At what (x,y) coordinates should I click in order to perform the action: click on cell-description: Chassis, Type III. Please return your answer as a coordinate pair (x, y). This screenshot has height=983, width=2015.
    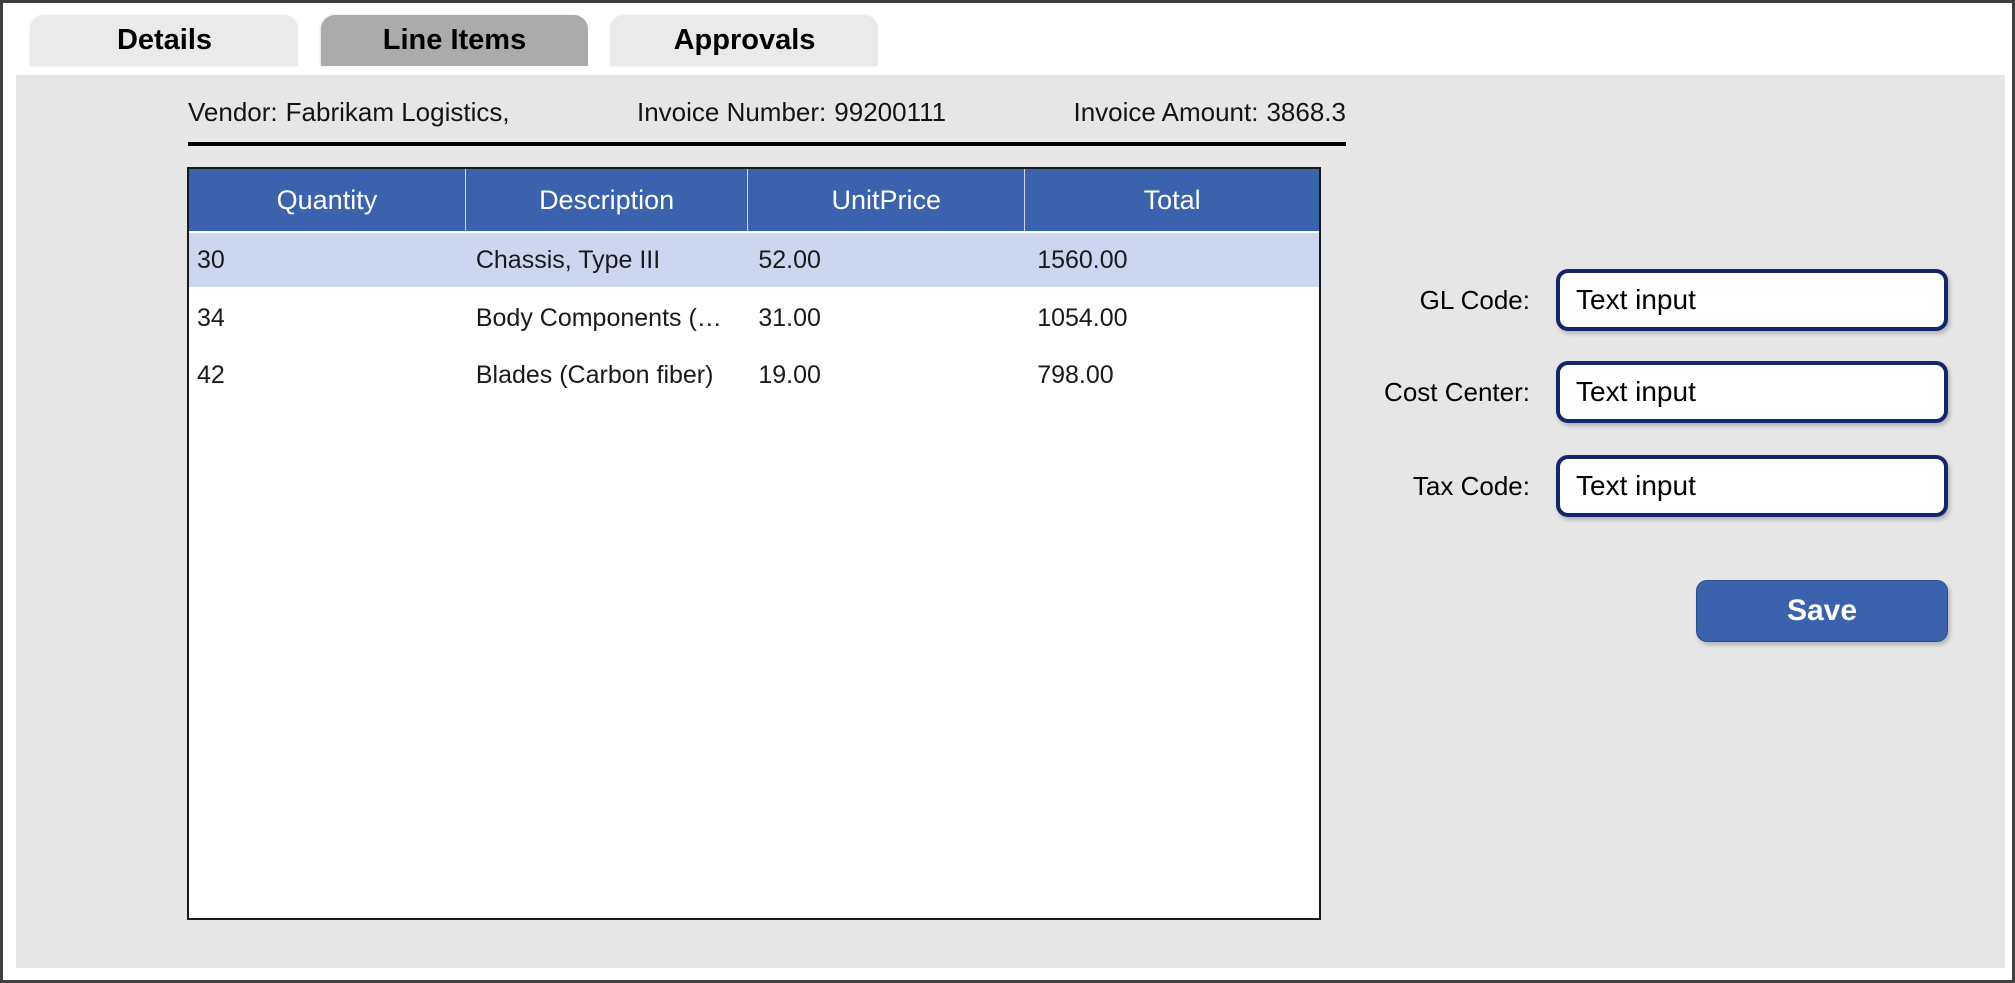
    Looking at the image, I should click on (568, 259).